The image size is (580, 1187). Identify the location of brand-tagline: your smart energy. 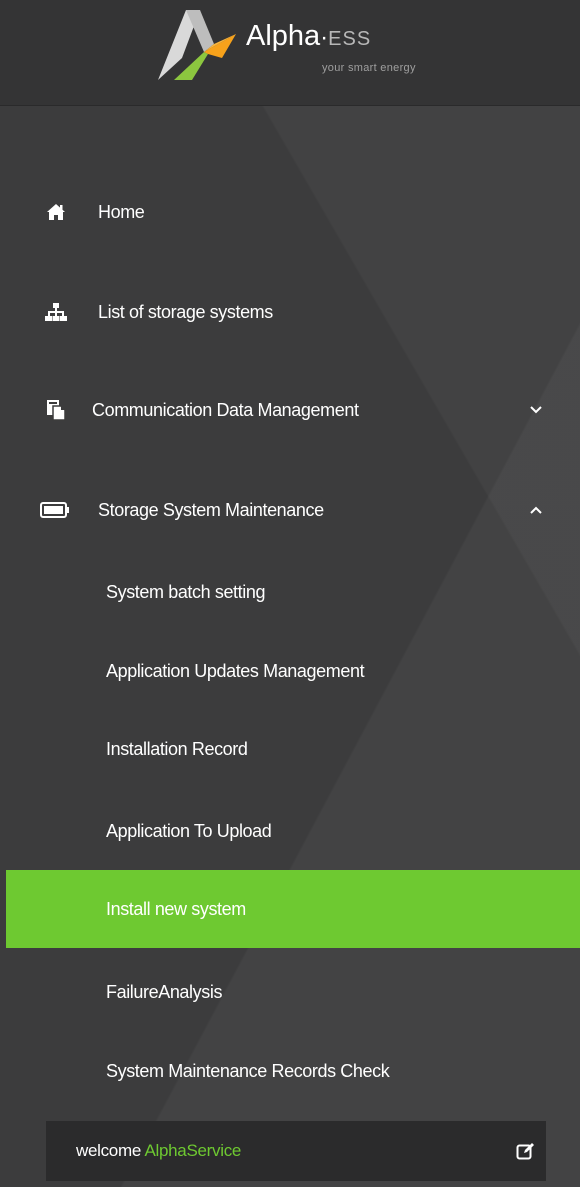
(369, 68).